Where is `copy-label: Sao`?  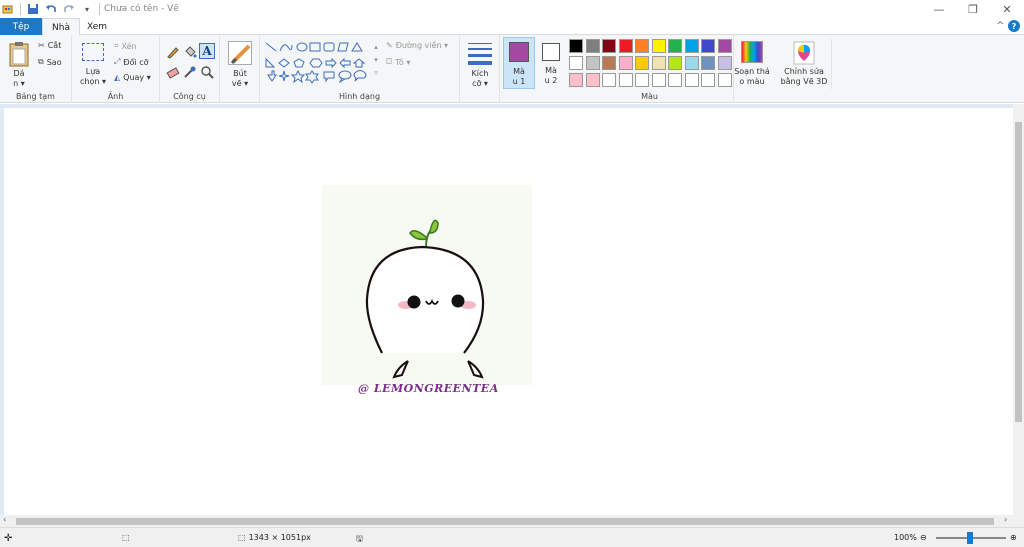
copy-label: Sao is located at coordinates (54, 62).